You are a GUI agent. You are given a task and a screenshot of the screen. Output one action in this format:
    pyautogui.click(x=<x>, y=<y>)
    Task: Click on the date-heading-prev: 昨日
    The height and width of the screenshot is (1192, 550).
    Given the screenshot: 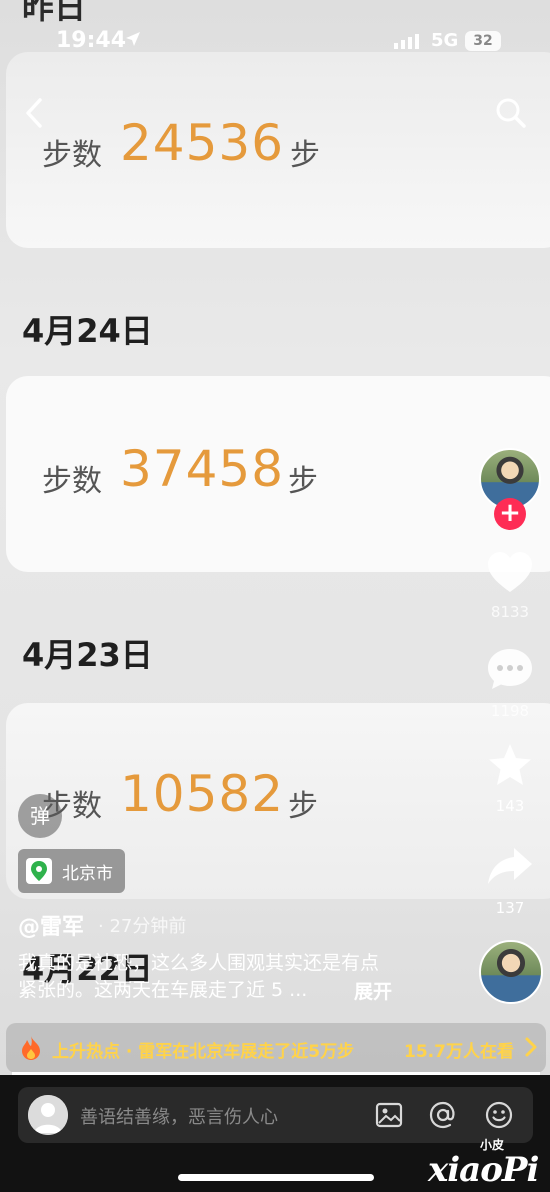 What is the action you would take?
    pyautogui.click(x=54, y=13)
    